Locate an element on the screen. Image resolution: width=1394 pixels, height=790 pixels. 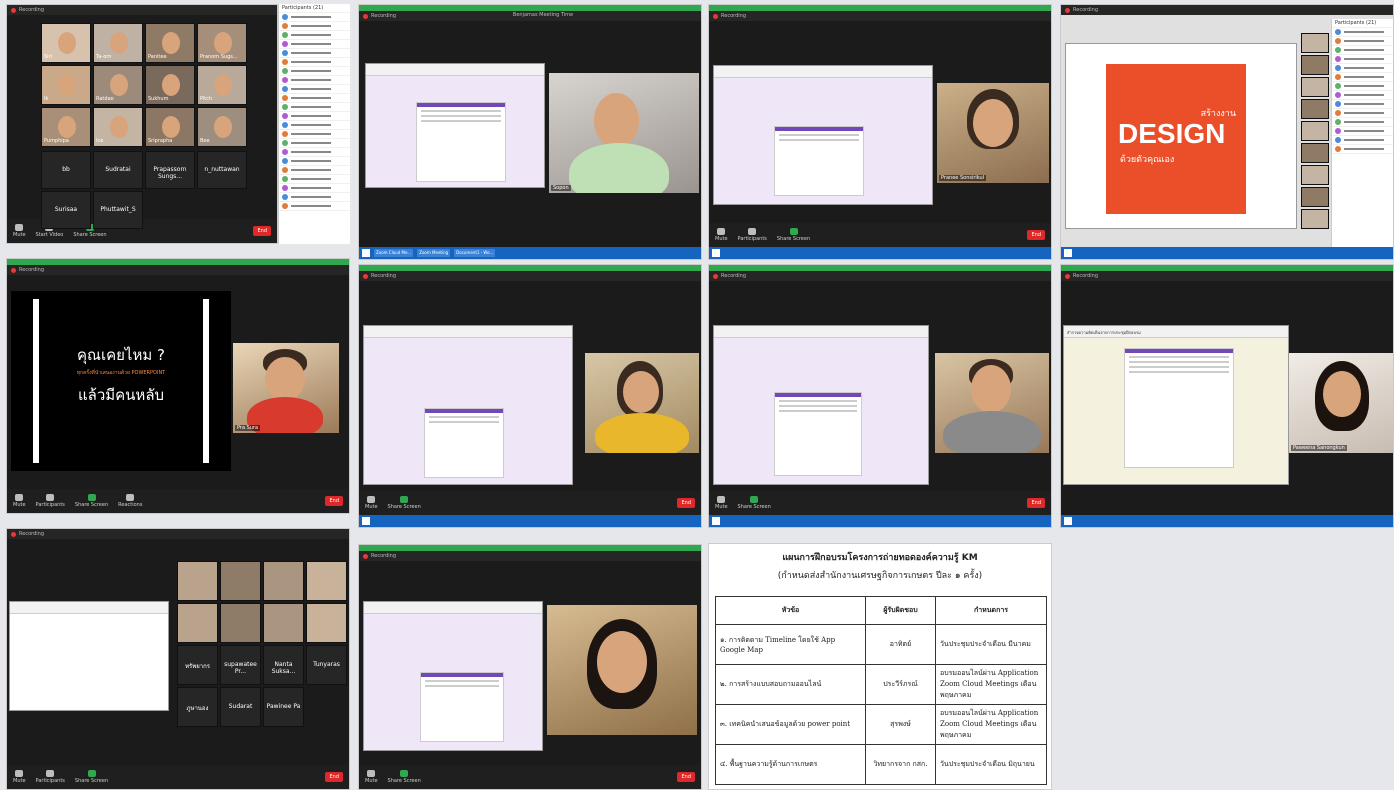
participant-video-tile: Bee is located at coordinates (222, 127).